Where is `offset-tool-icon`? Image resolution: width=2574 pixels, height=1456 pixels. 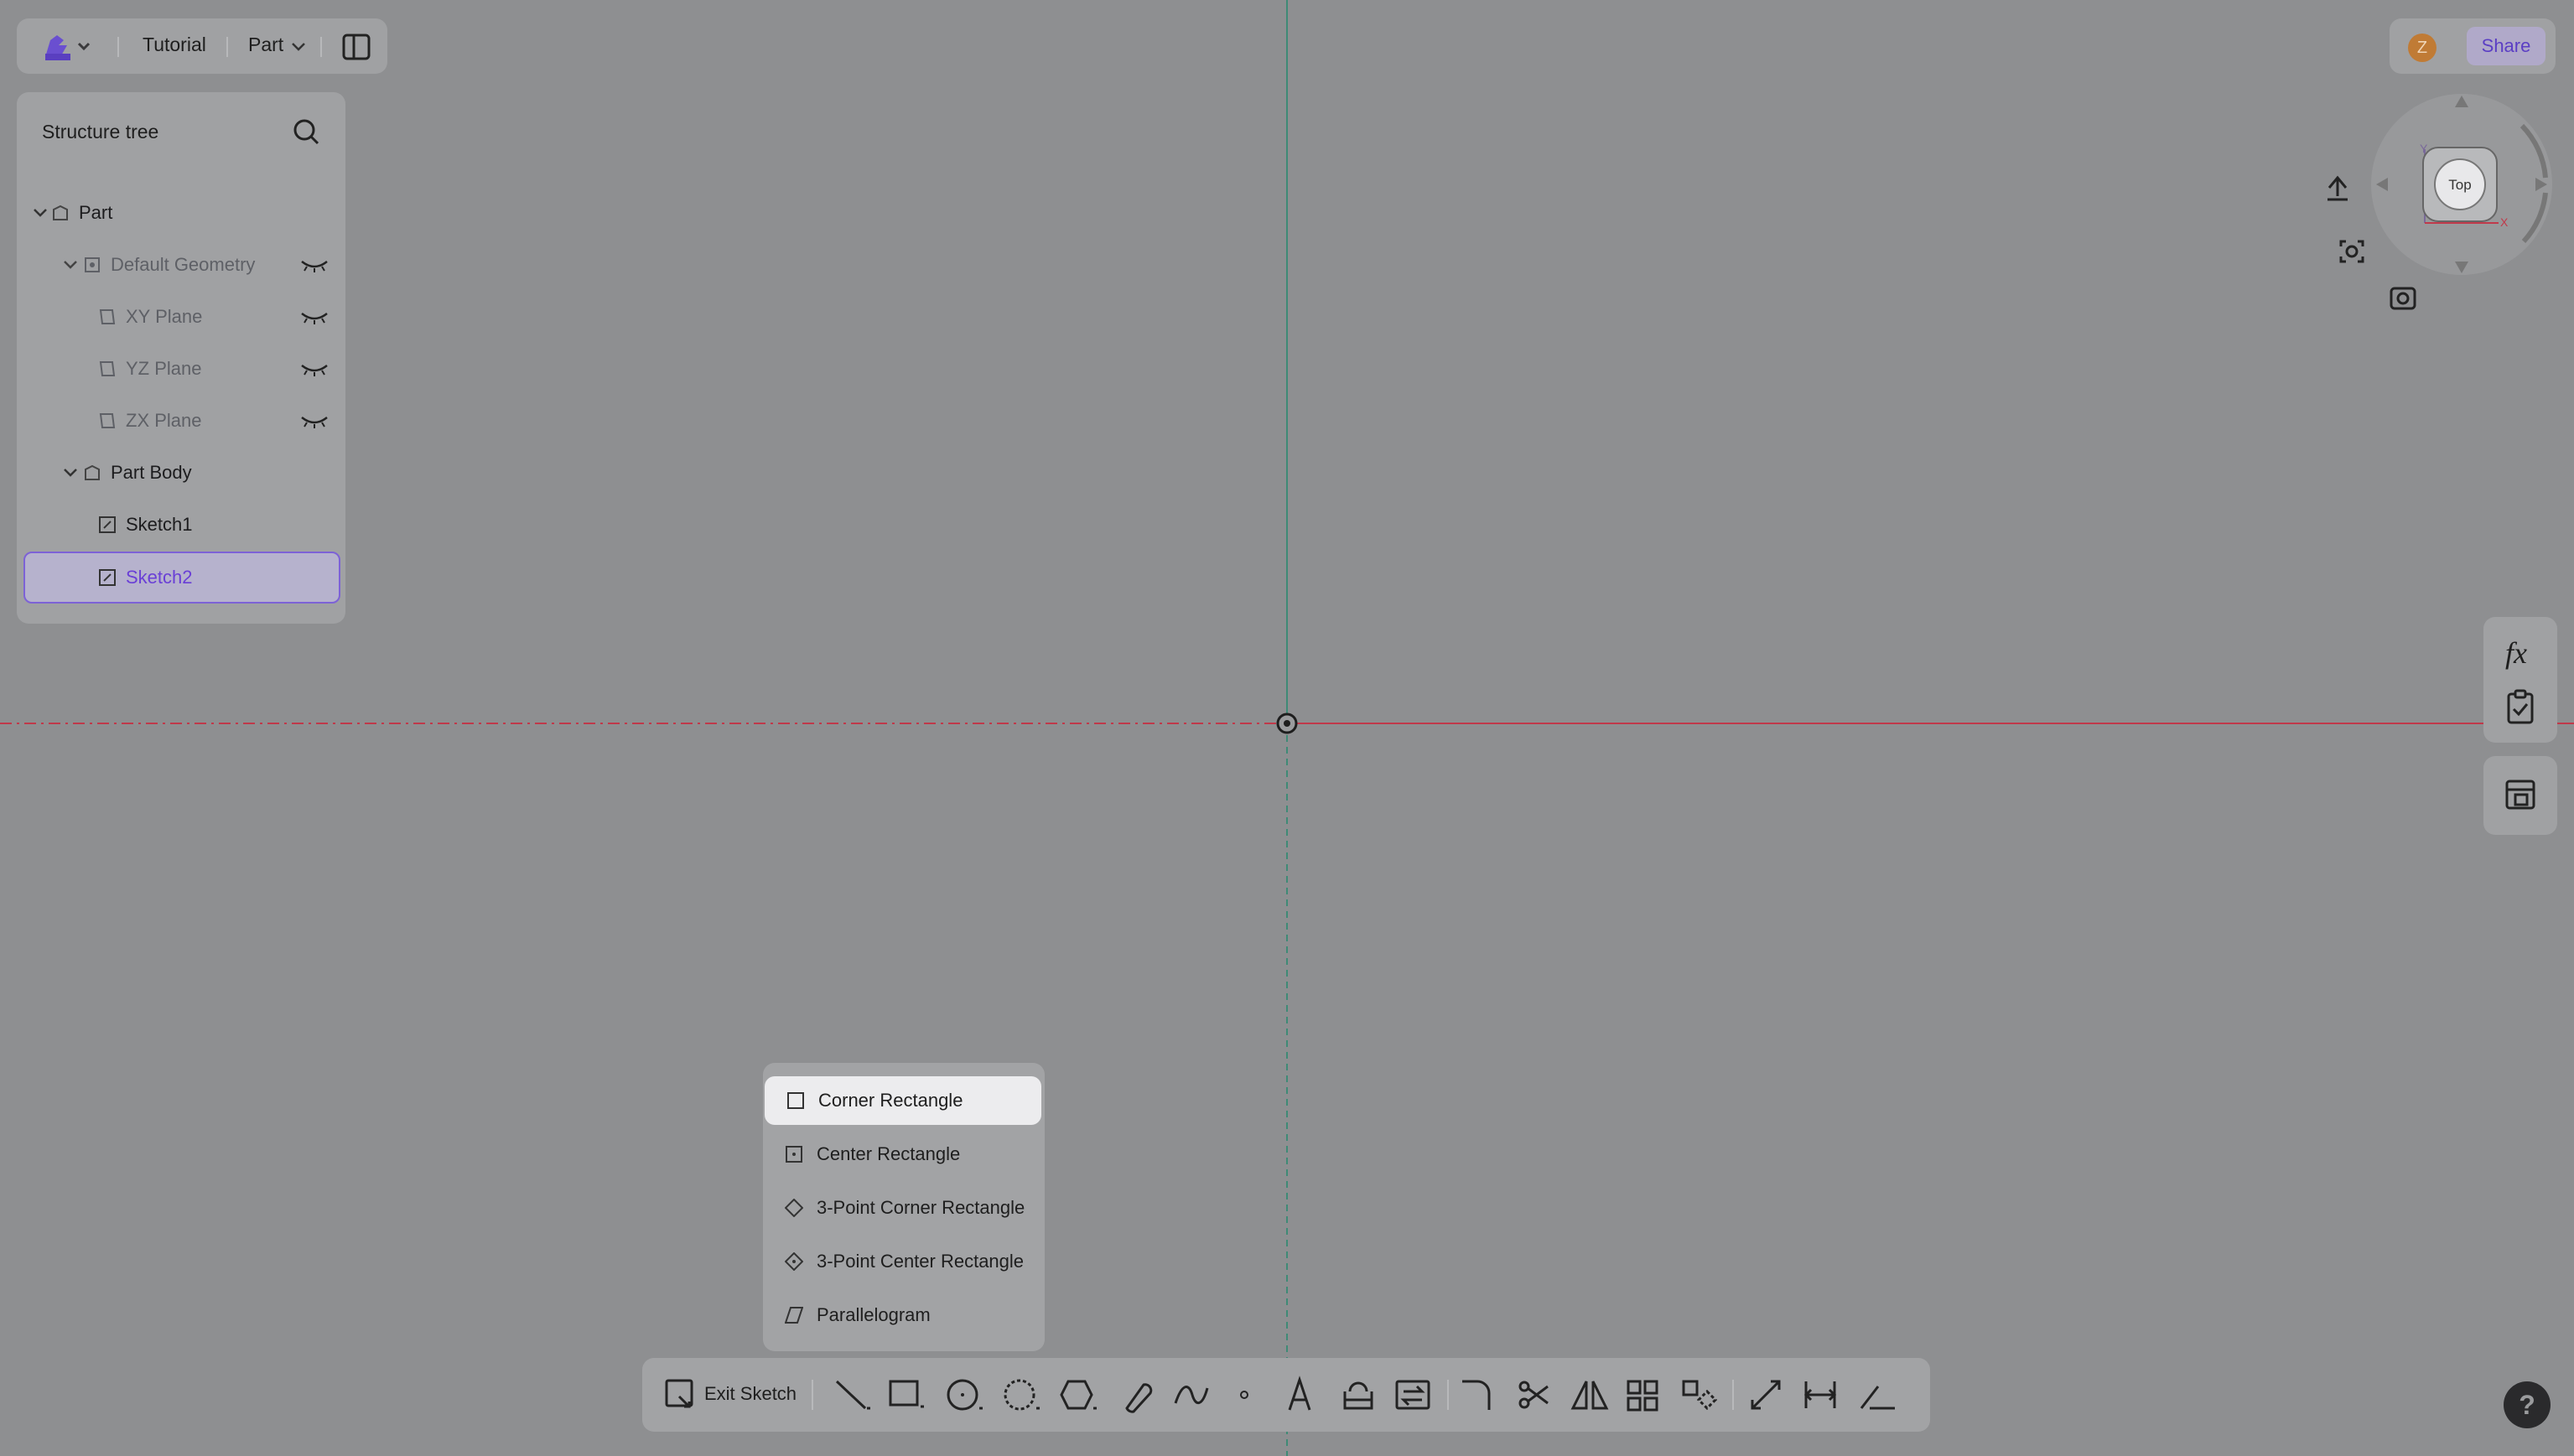
offset-tool-icon is located at coordinates (1359, 1395).